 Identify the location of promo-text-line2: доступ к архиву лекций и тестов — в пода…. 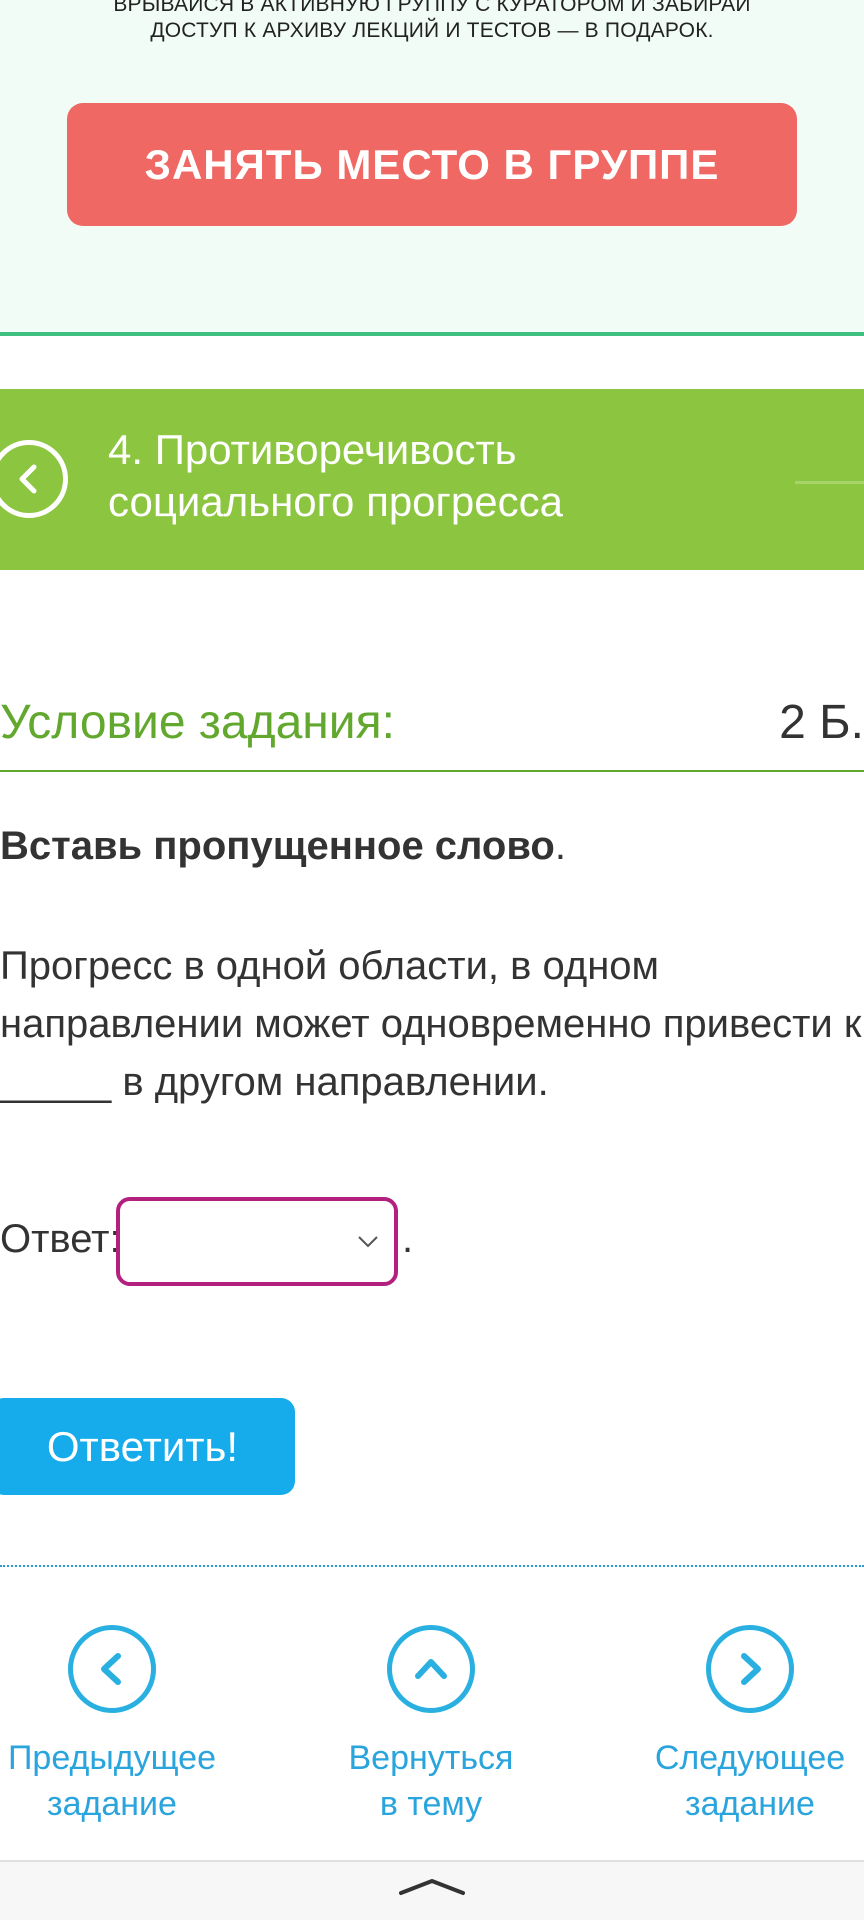
(432, 30).